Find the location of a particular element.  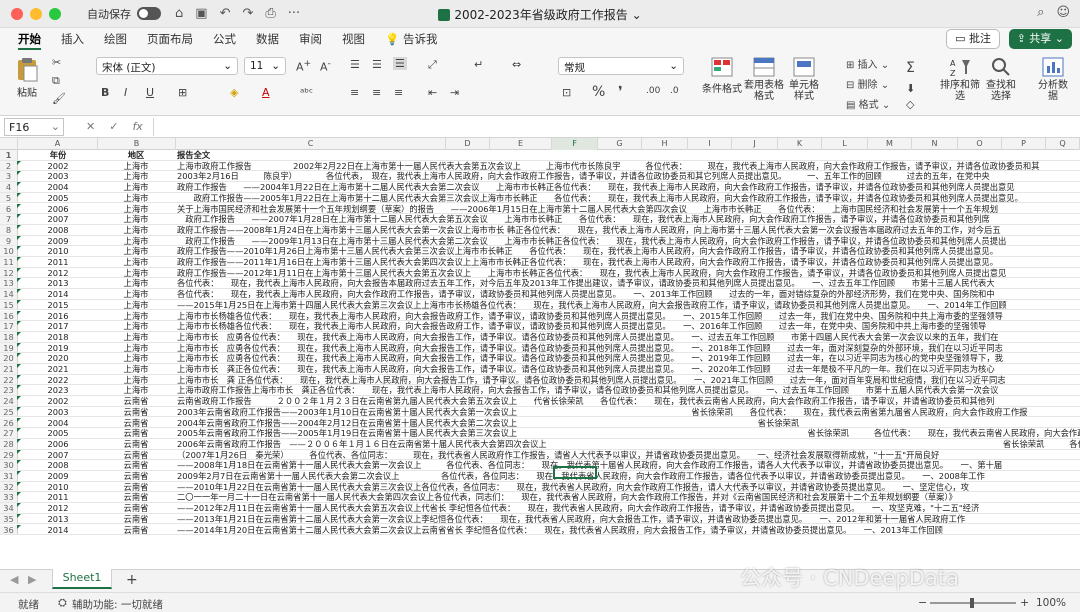

row-number: 22 is located at coordinates (9, 379).